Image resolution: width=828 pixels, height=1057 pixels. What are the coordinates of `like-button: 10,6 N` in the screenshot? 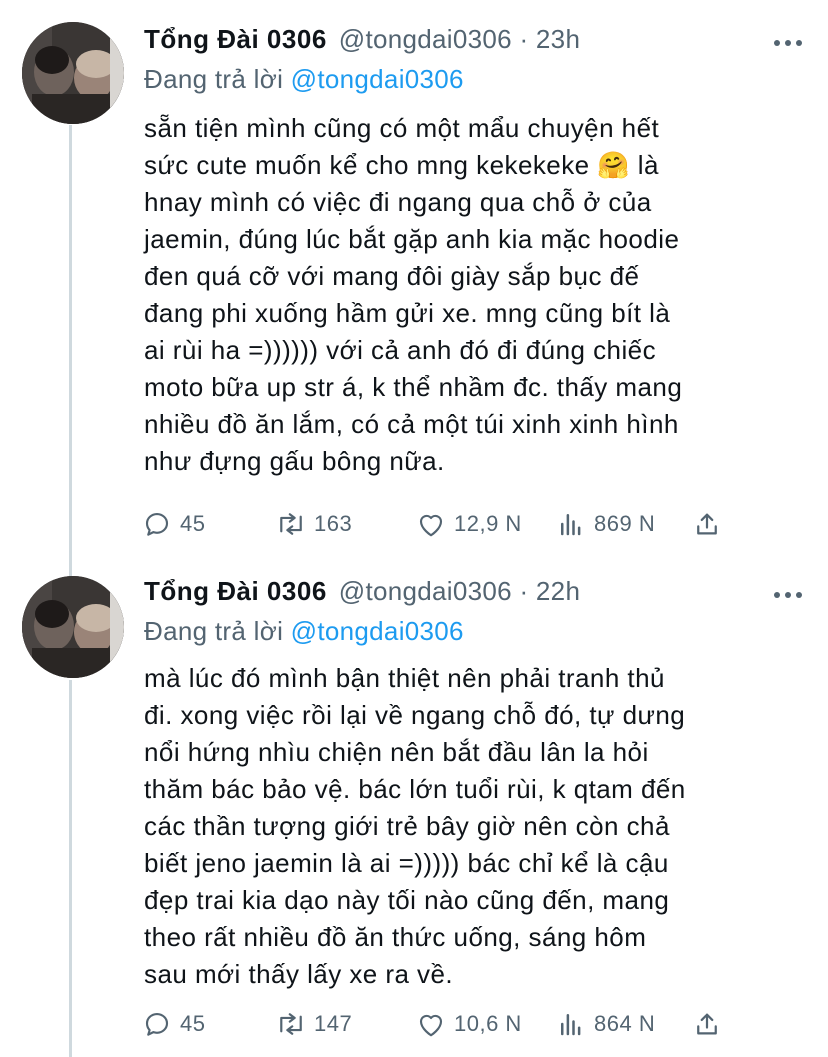 It's located at (468, 1024).